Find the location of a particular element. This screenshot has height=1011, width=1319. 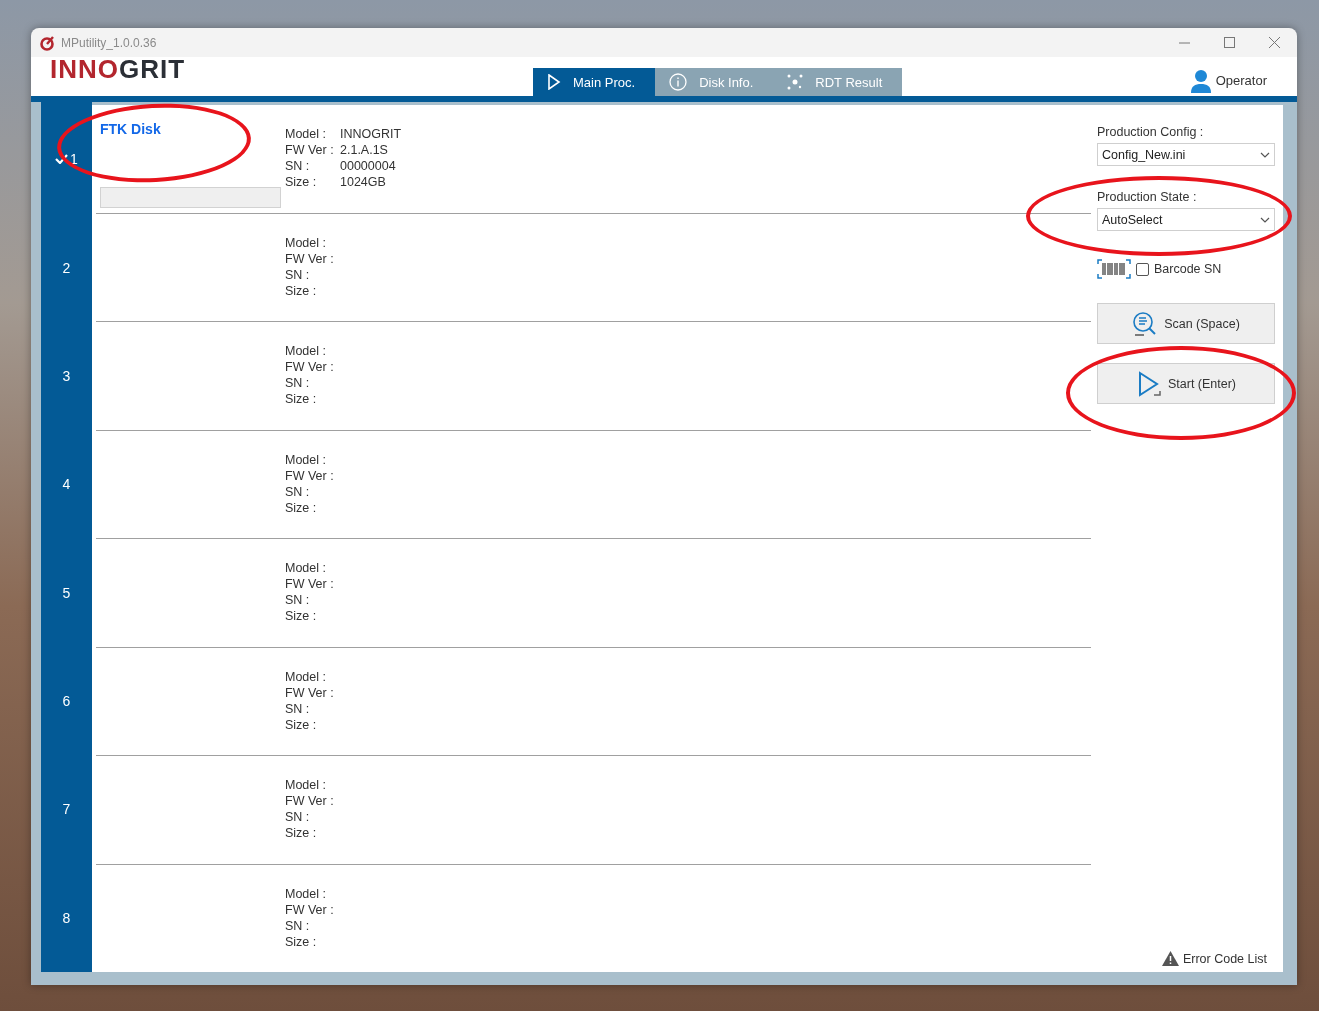

field-value: 1024GB is located at coordinates (363, 183).